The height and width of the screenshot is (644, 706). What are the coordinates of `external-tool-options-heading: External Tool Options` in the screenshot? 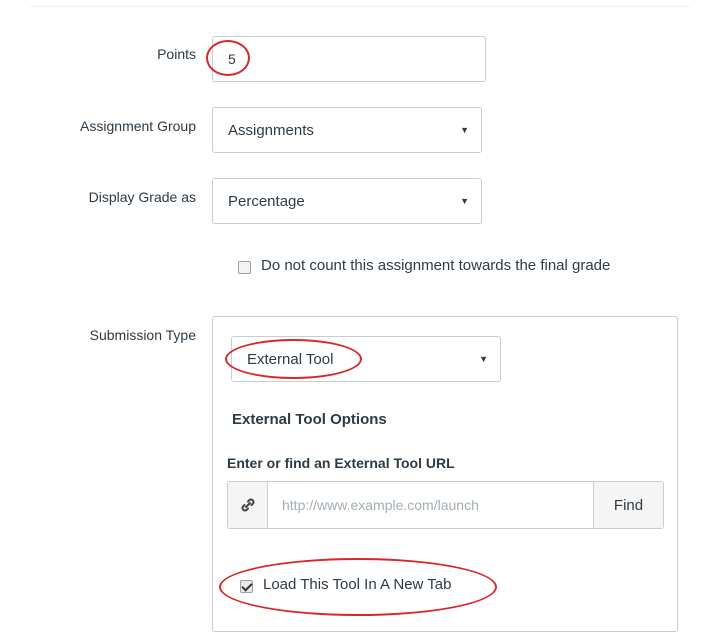 It's located at (309, 419).